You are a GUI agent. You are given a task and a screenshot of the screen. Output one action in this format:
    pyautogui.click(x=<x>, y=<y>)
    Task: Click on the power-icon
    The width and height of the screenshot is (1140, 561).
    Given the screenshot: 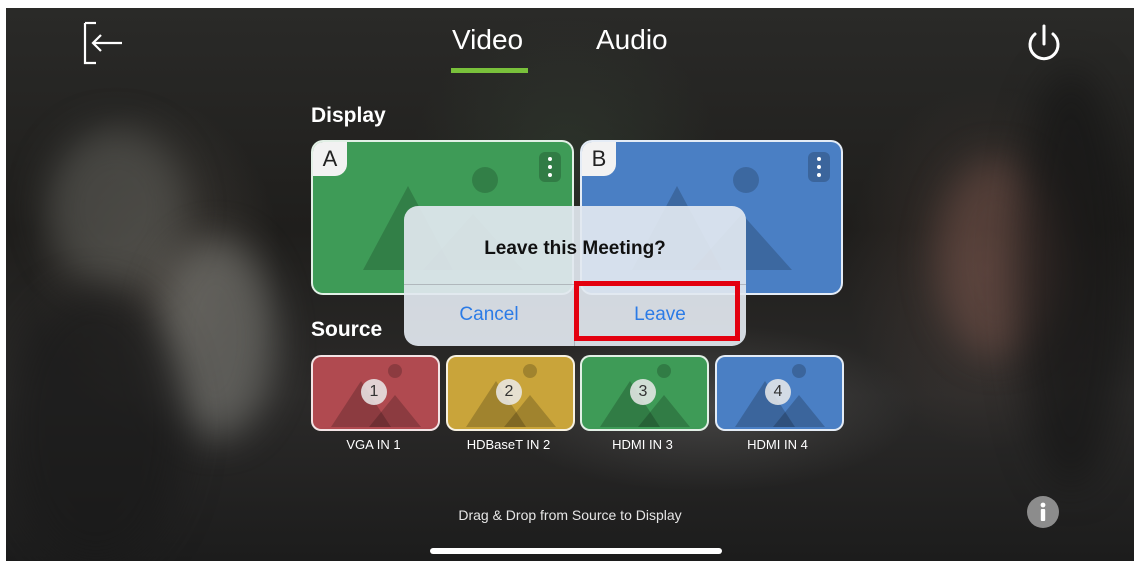 What is the action you would take?
    pyautogui.click(x=1044, y=42)
    